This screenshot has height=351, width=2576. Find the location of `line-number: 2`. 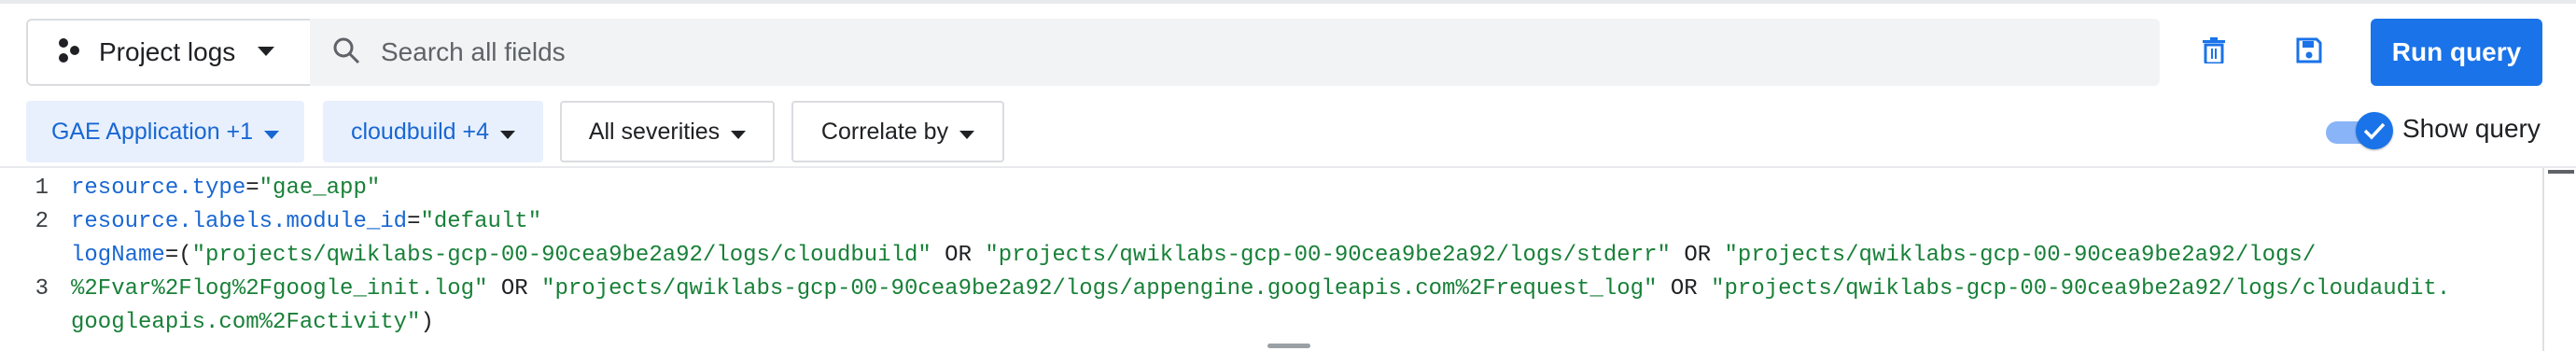

line-number: 2 is located at coordinates (42, 221).